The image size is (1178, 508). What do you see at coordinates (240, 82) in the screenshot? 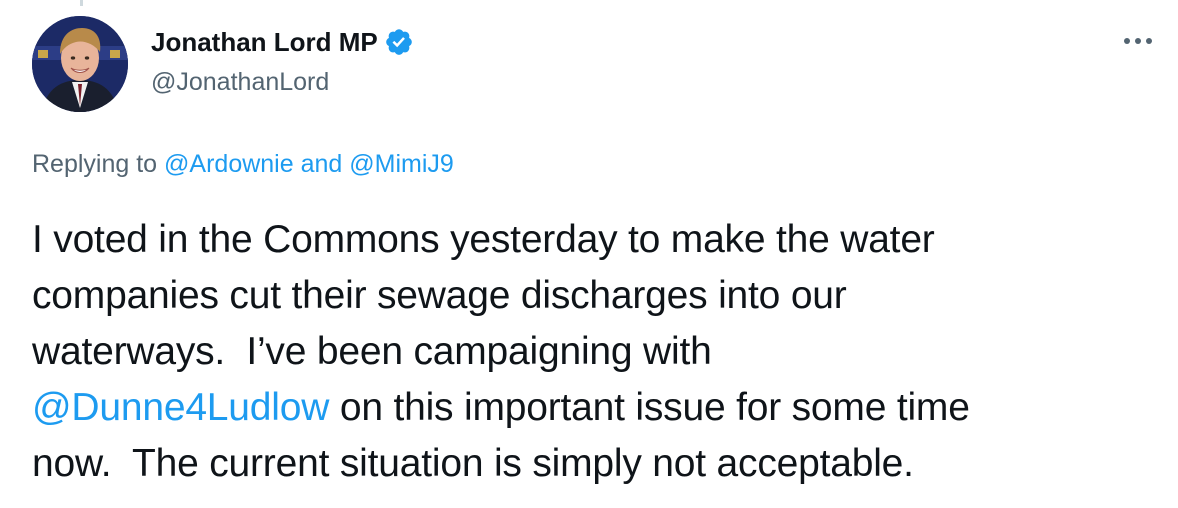
I see `author-handle: @JonathanLord` at bounding box center [240, 82].